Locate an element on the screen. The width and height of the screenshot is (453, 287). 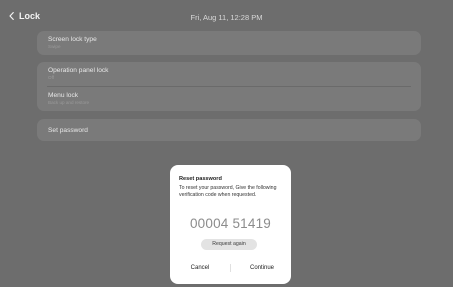
dialog-actions: Cancel Continue is located at coordinates (230, 268).